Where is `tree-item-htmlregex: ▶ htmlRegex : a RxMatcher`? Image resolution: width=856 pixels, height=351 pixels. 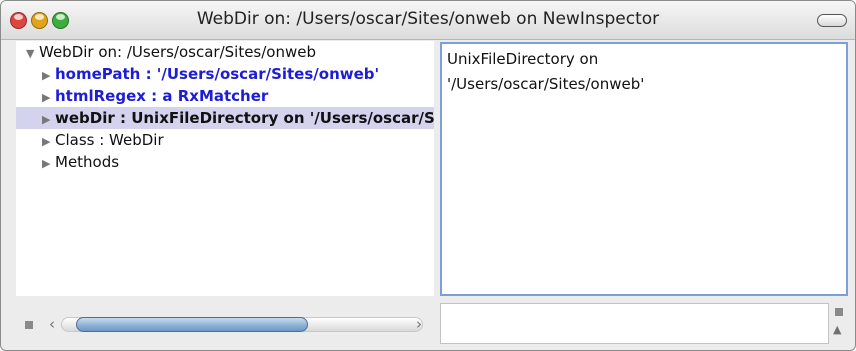 tree-item-htmlregex: ▶ htmlRegex : a RxMatcher is located at coordinates (225, 96).